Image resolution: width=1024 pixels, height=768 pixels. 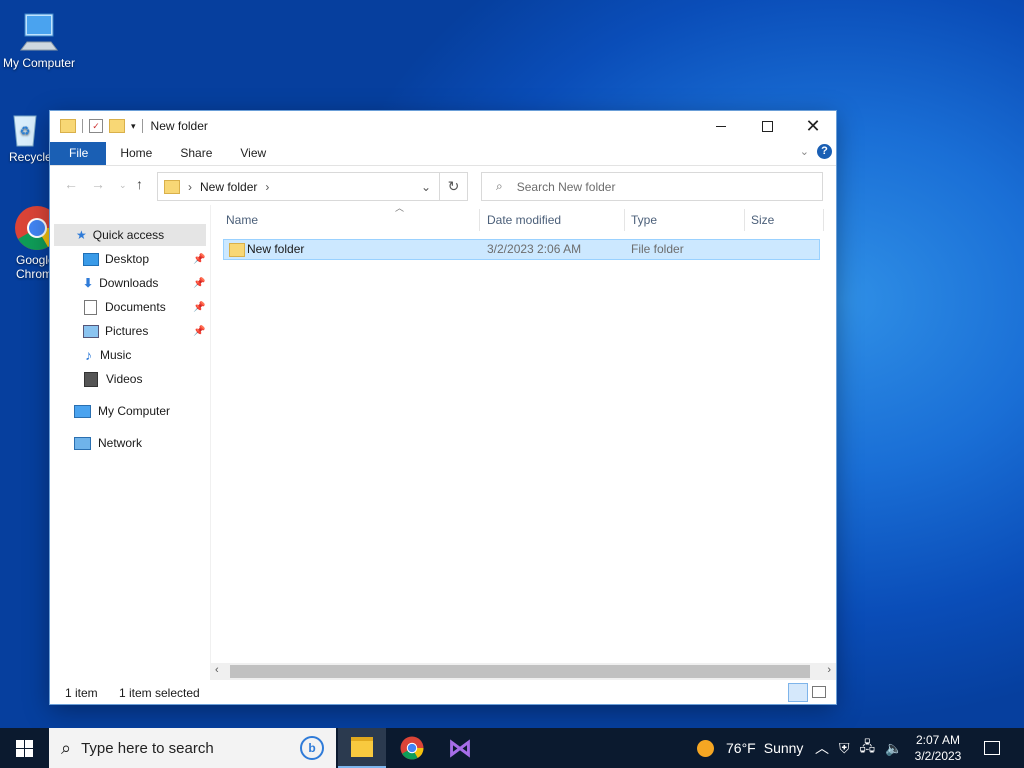 I want to click on weather-widget: 76°F Sunny, so click(x=750, y=748).